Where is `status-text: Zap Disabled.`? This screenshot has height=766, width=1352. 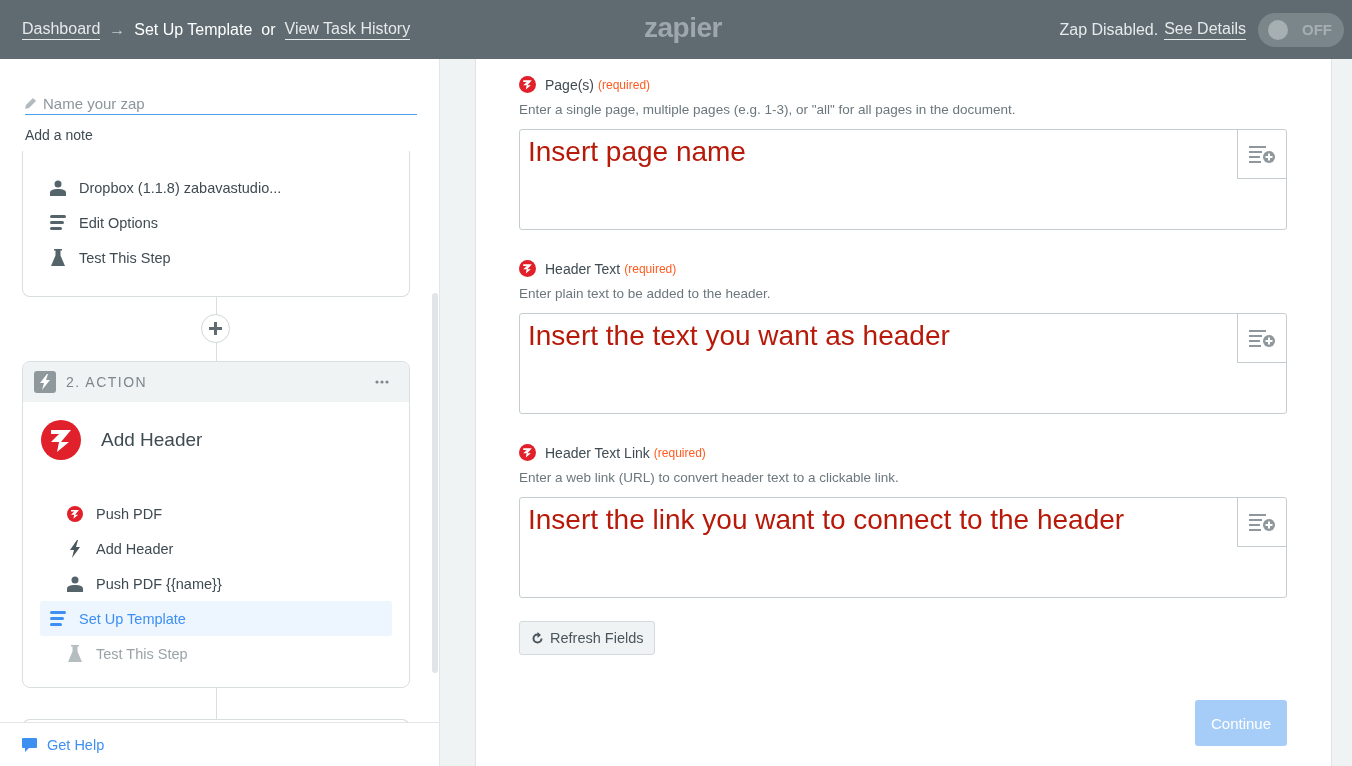 status-text: Zap Disabled. is located at coordinates (1109, 29).